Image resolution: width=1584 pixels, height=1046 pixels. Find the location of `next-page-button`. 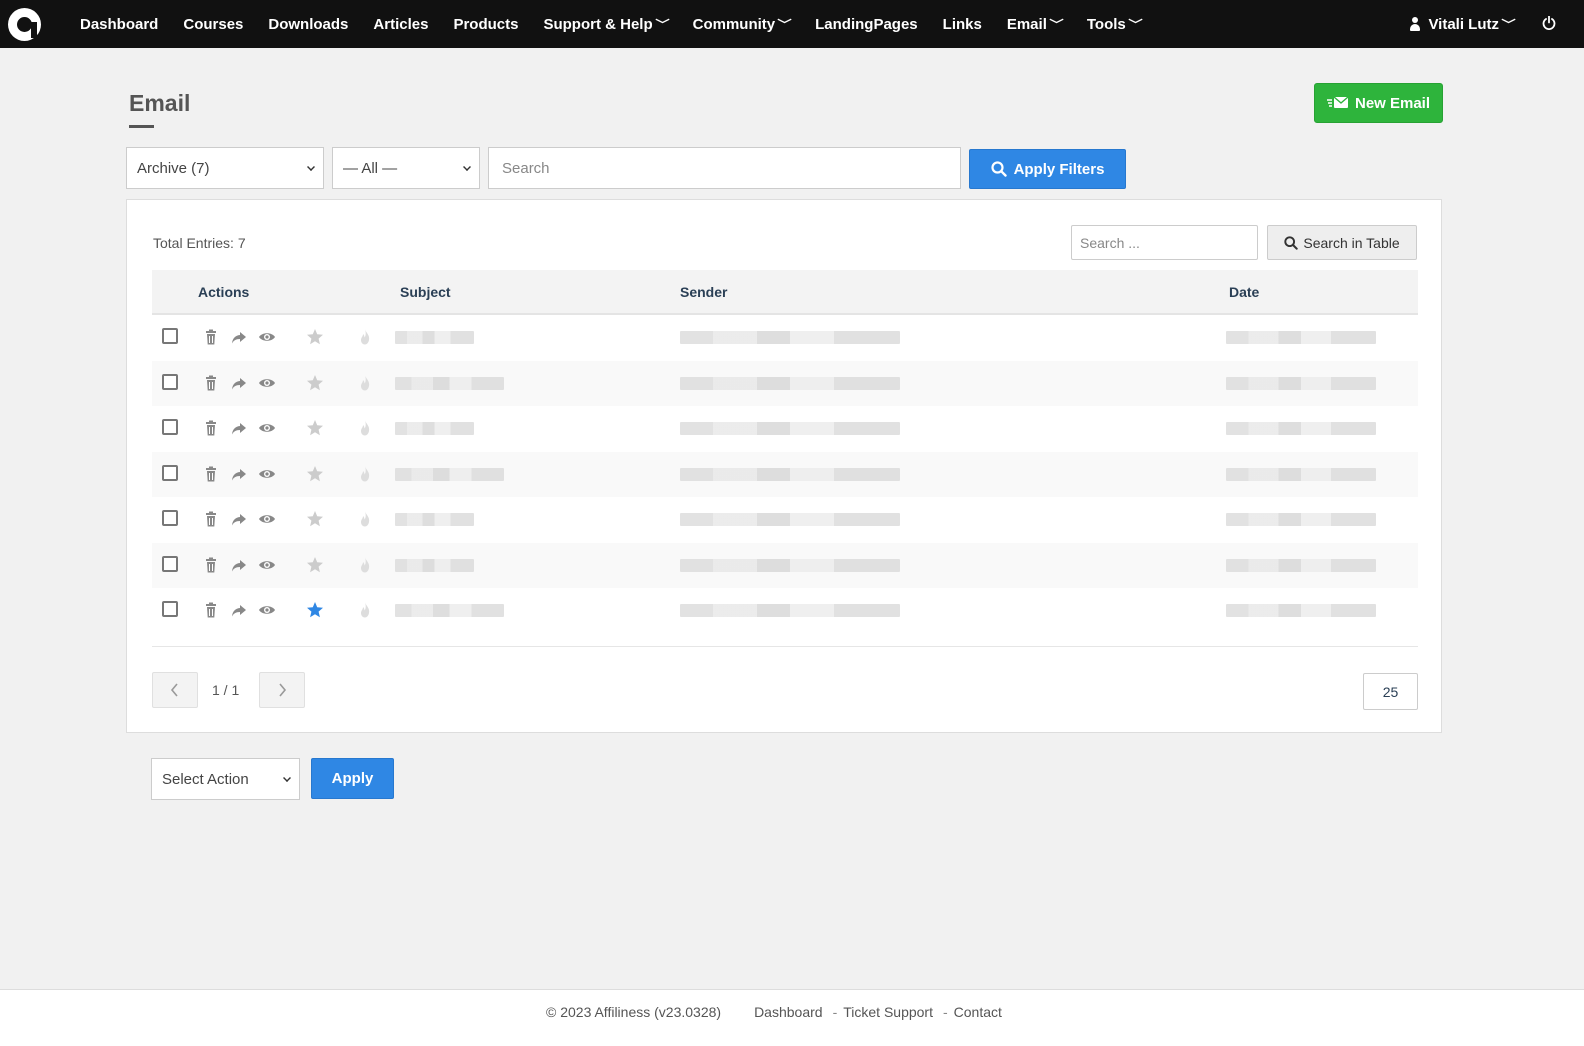

next-page-button is located at coordinates (282, 690).